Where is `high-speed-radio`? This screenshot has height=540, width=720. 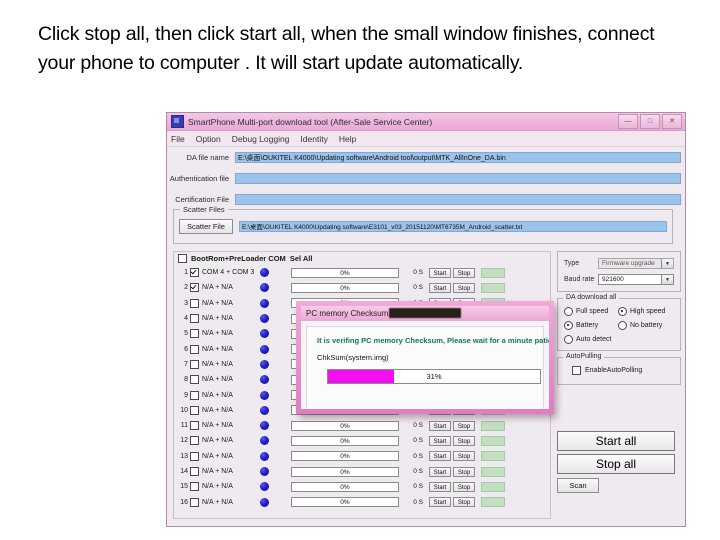 high-speed-radio is located at coordinates (622, 311).